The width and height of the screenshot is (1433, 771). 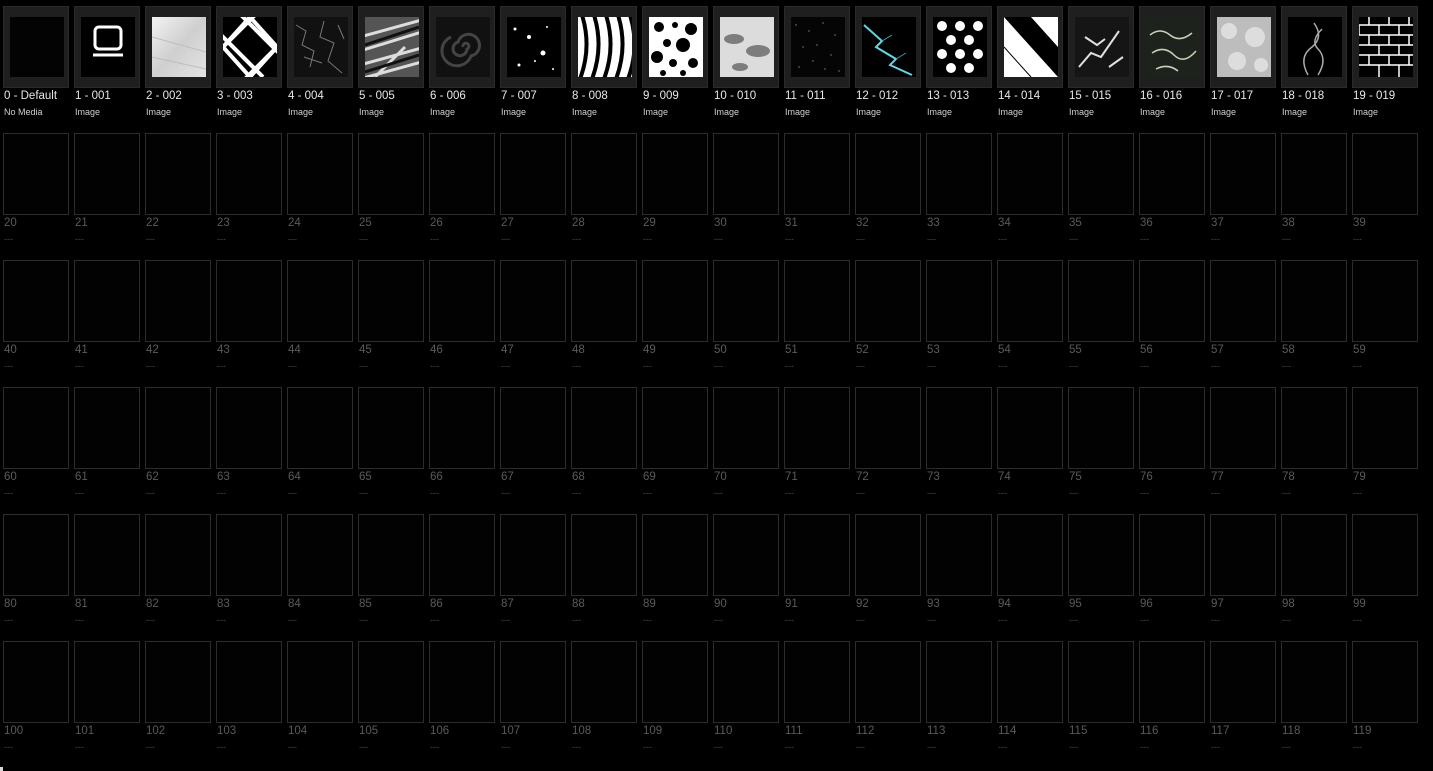 I want to click on media-slot-40: 40 ---, so click(x=36, y=323).